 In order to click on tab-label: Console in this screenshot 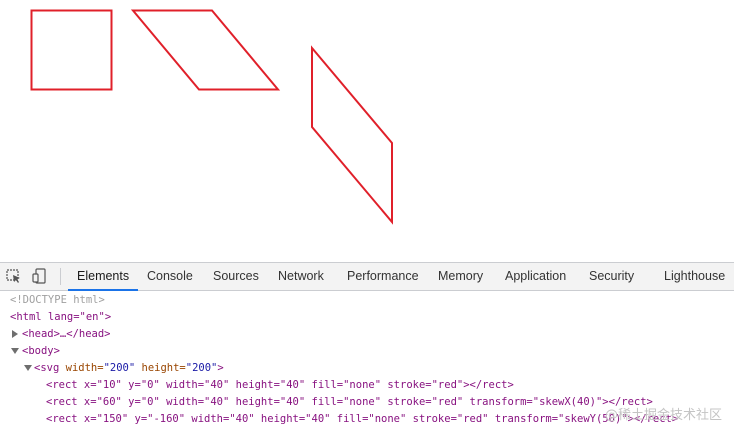, I will do `click(170, 276)`.